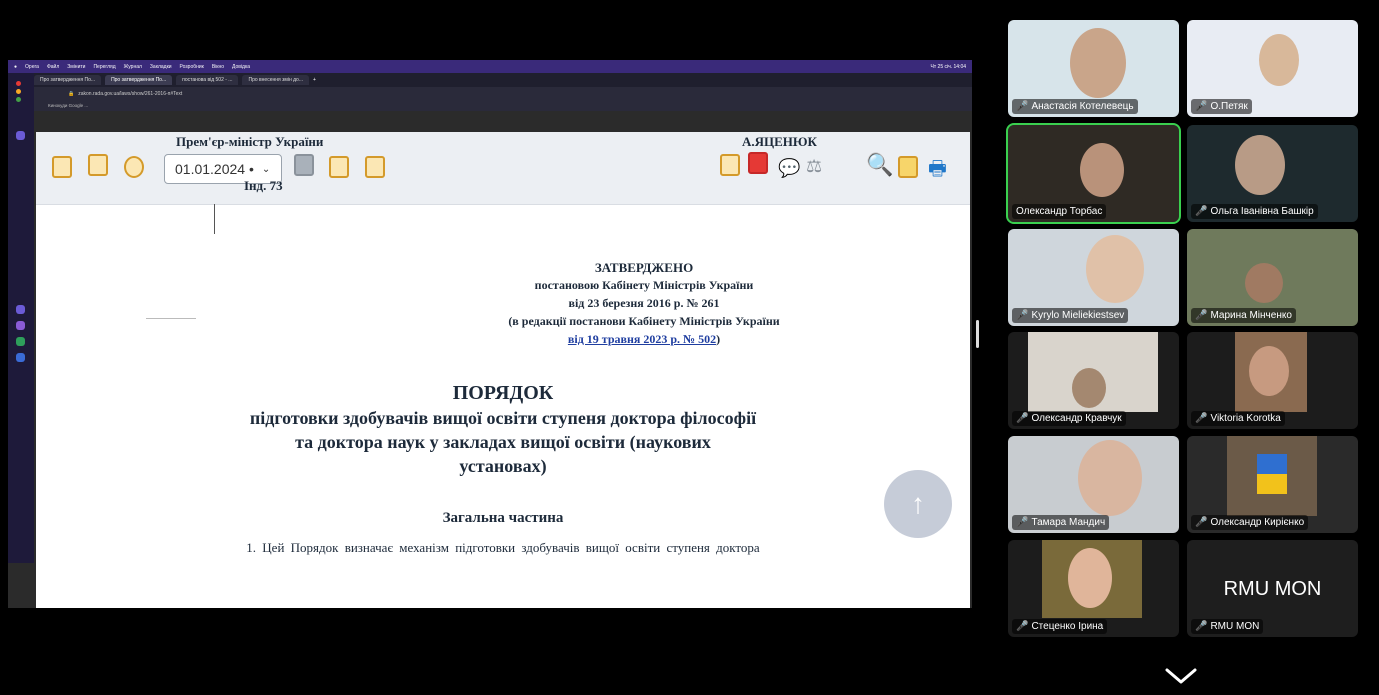 The image size is (1379, 695). Describe the element at coordinates (21, 318) in the screenshot. I see `browser-sidebar` at that location.